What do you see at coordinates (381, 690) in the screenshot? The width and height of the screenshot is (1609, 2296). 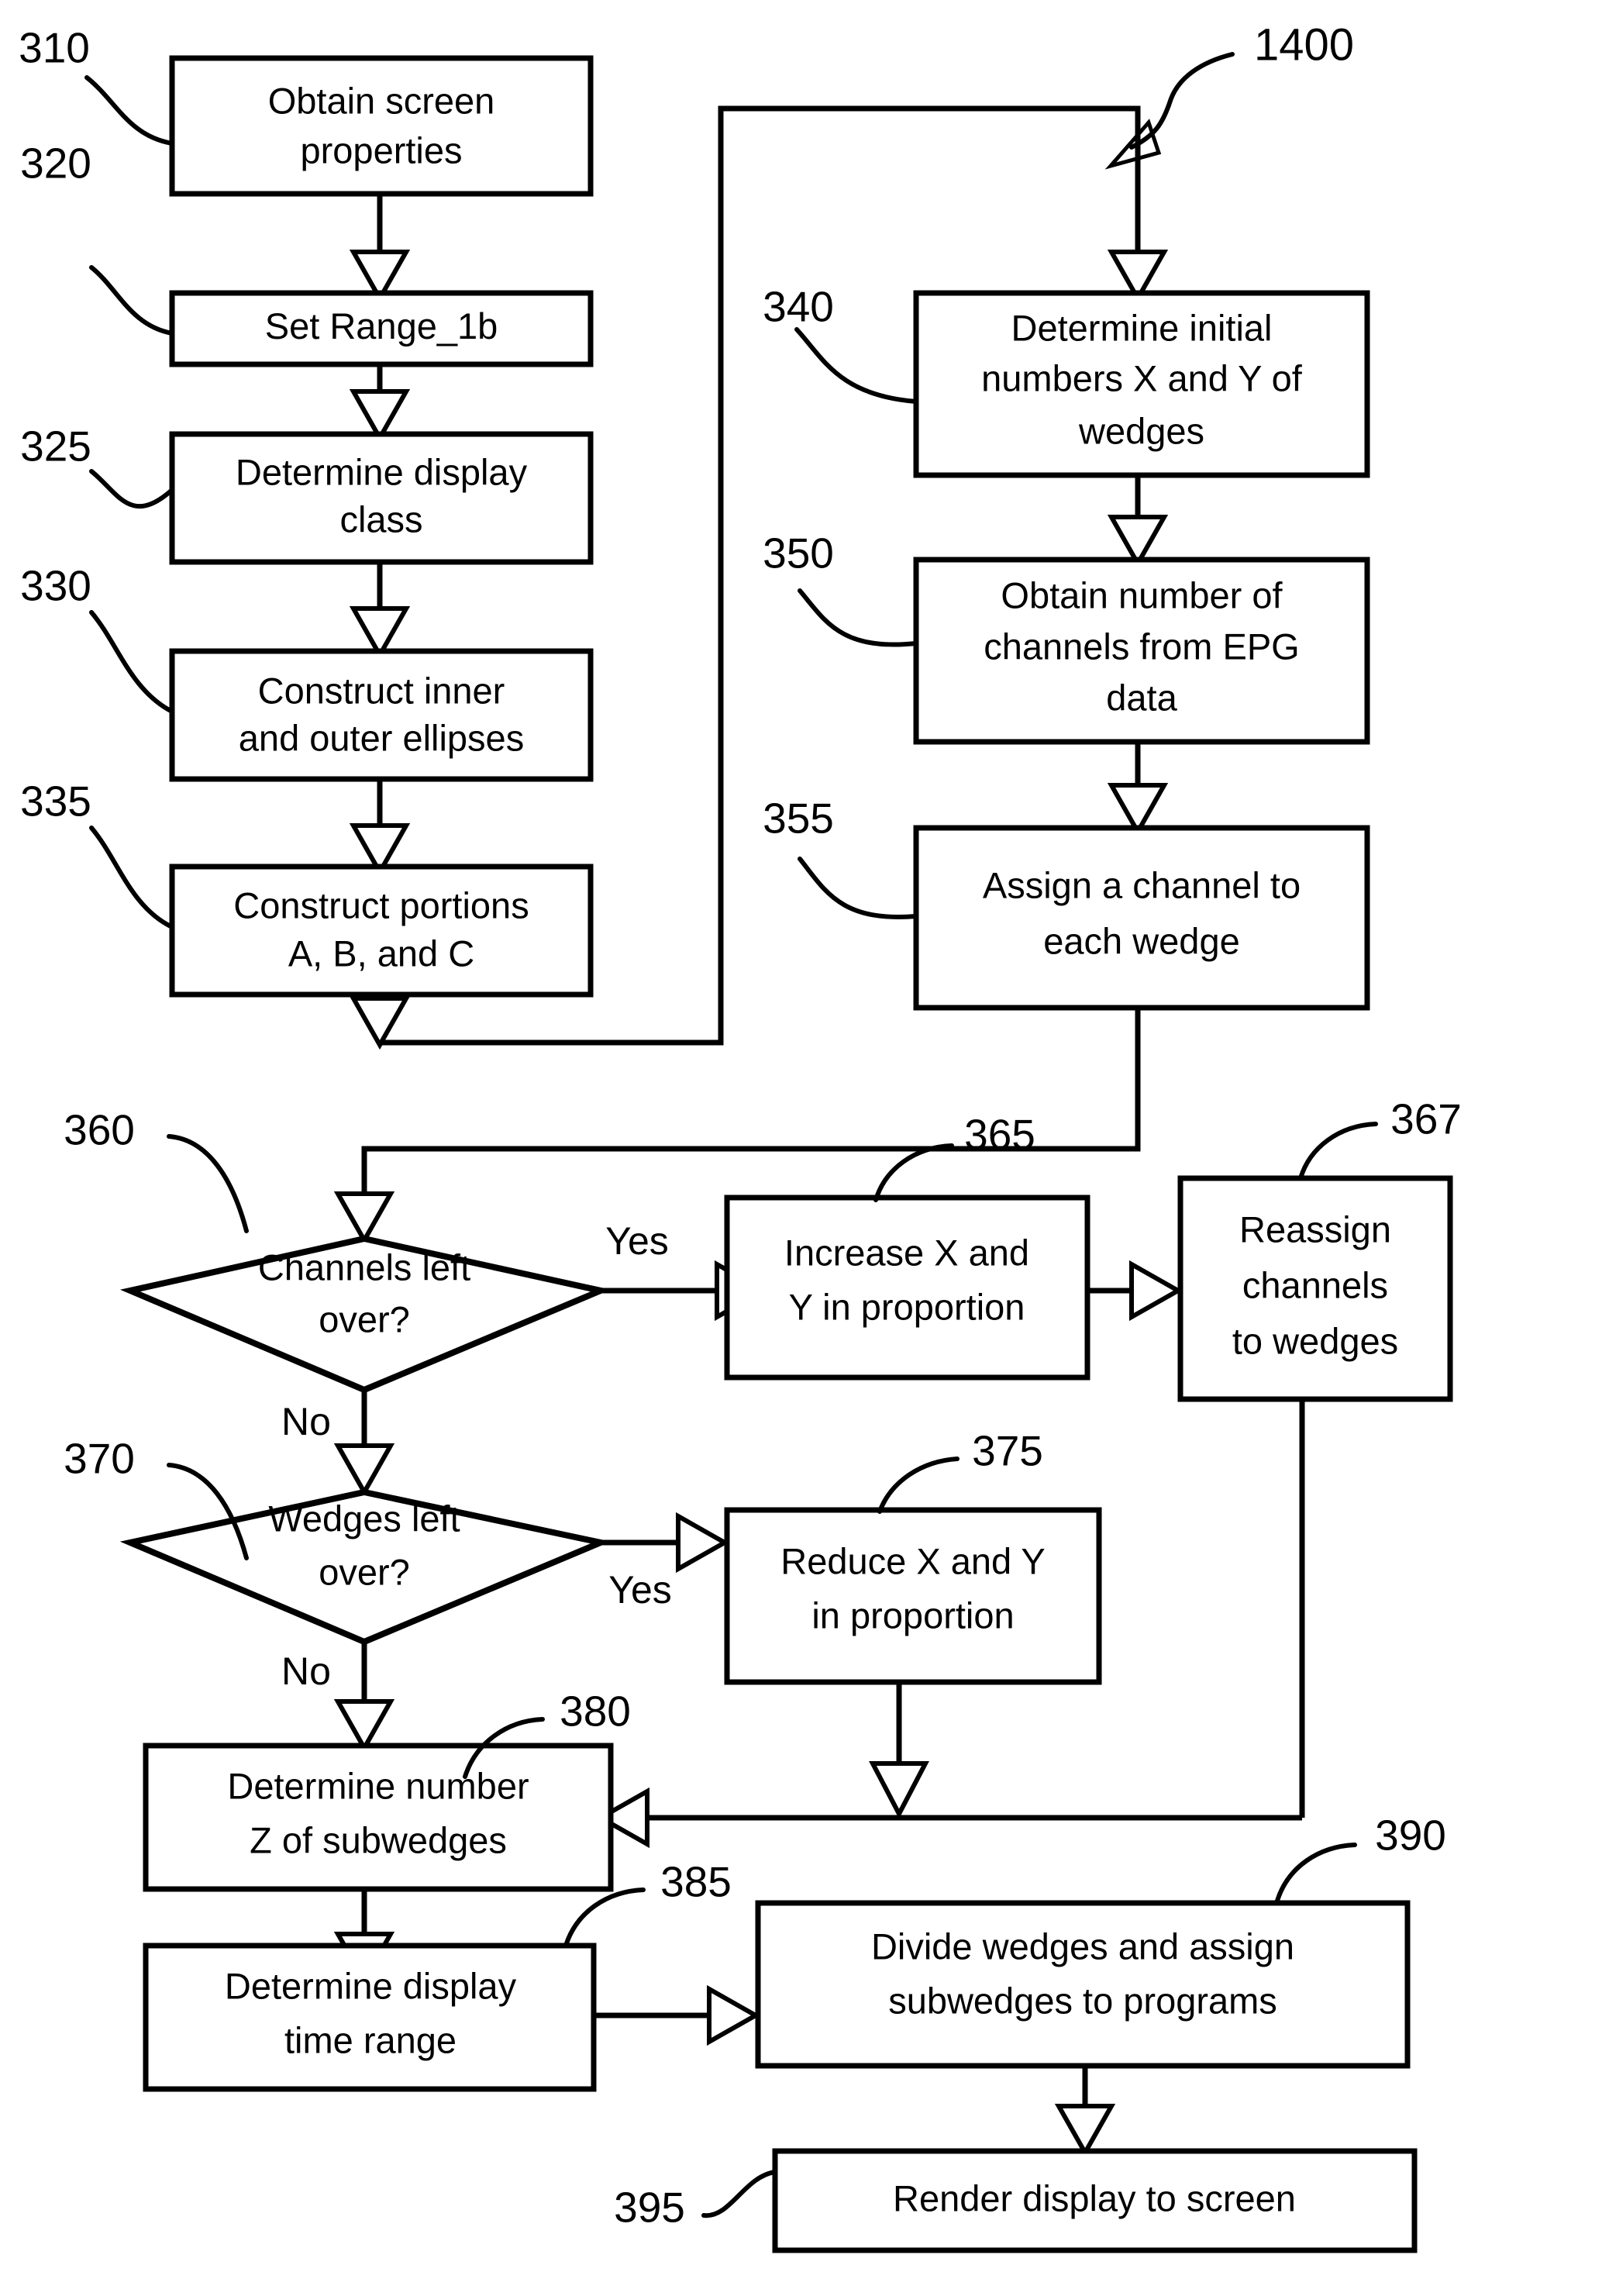 I see `node-330-line1: Construct inner` at bounding box center [381, 690].